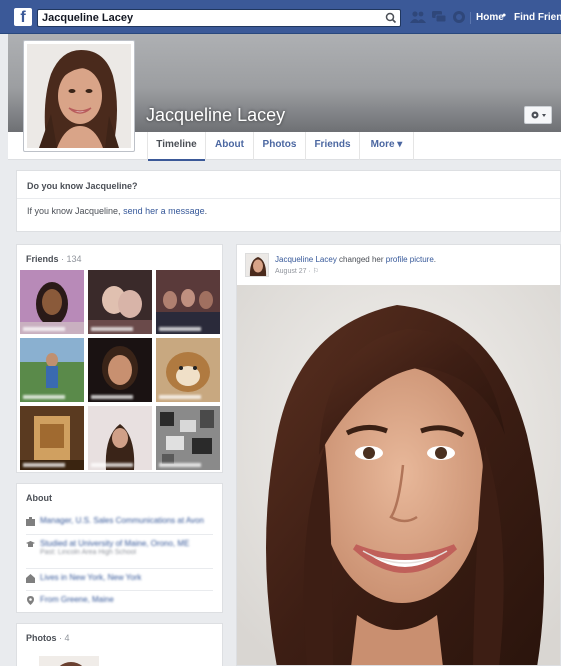 The image size is (561, 666). I want to click on send-message-link: send her a message, so click(164, 211).